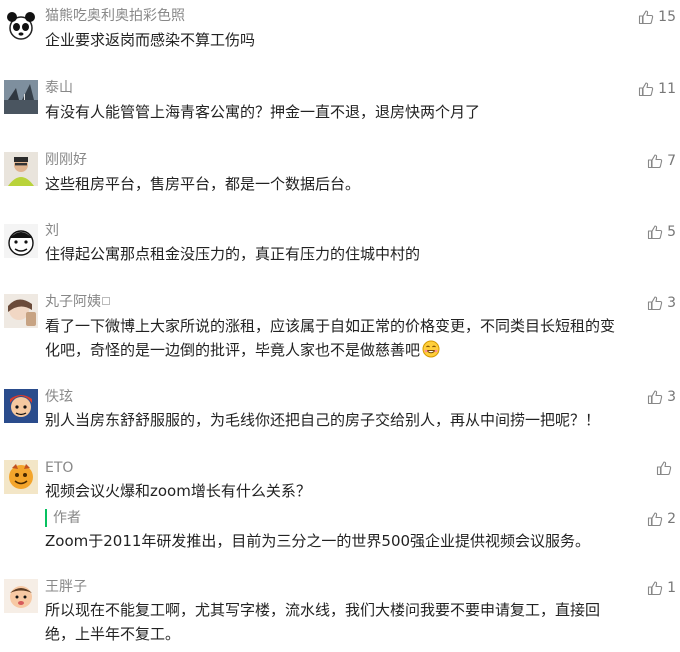  Describe the element at coordinates (233, 350) in the screenshot. I see `comment-text-segment: 化吧，奇怪的是一边倒的批评，毕竟人家也不是做慈善吧` at that location.